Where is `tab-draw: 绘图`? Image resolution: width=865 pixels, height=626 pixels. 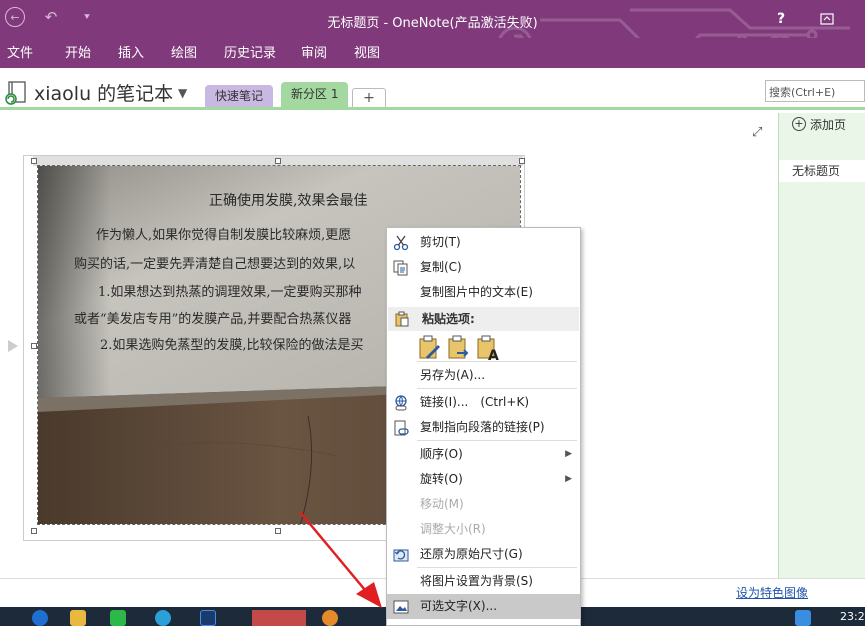
tab-draw: 绘图 is located at coordinates (184, 51).